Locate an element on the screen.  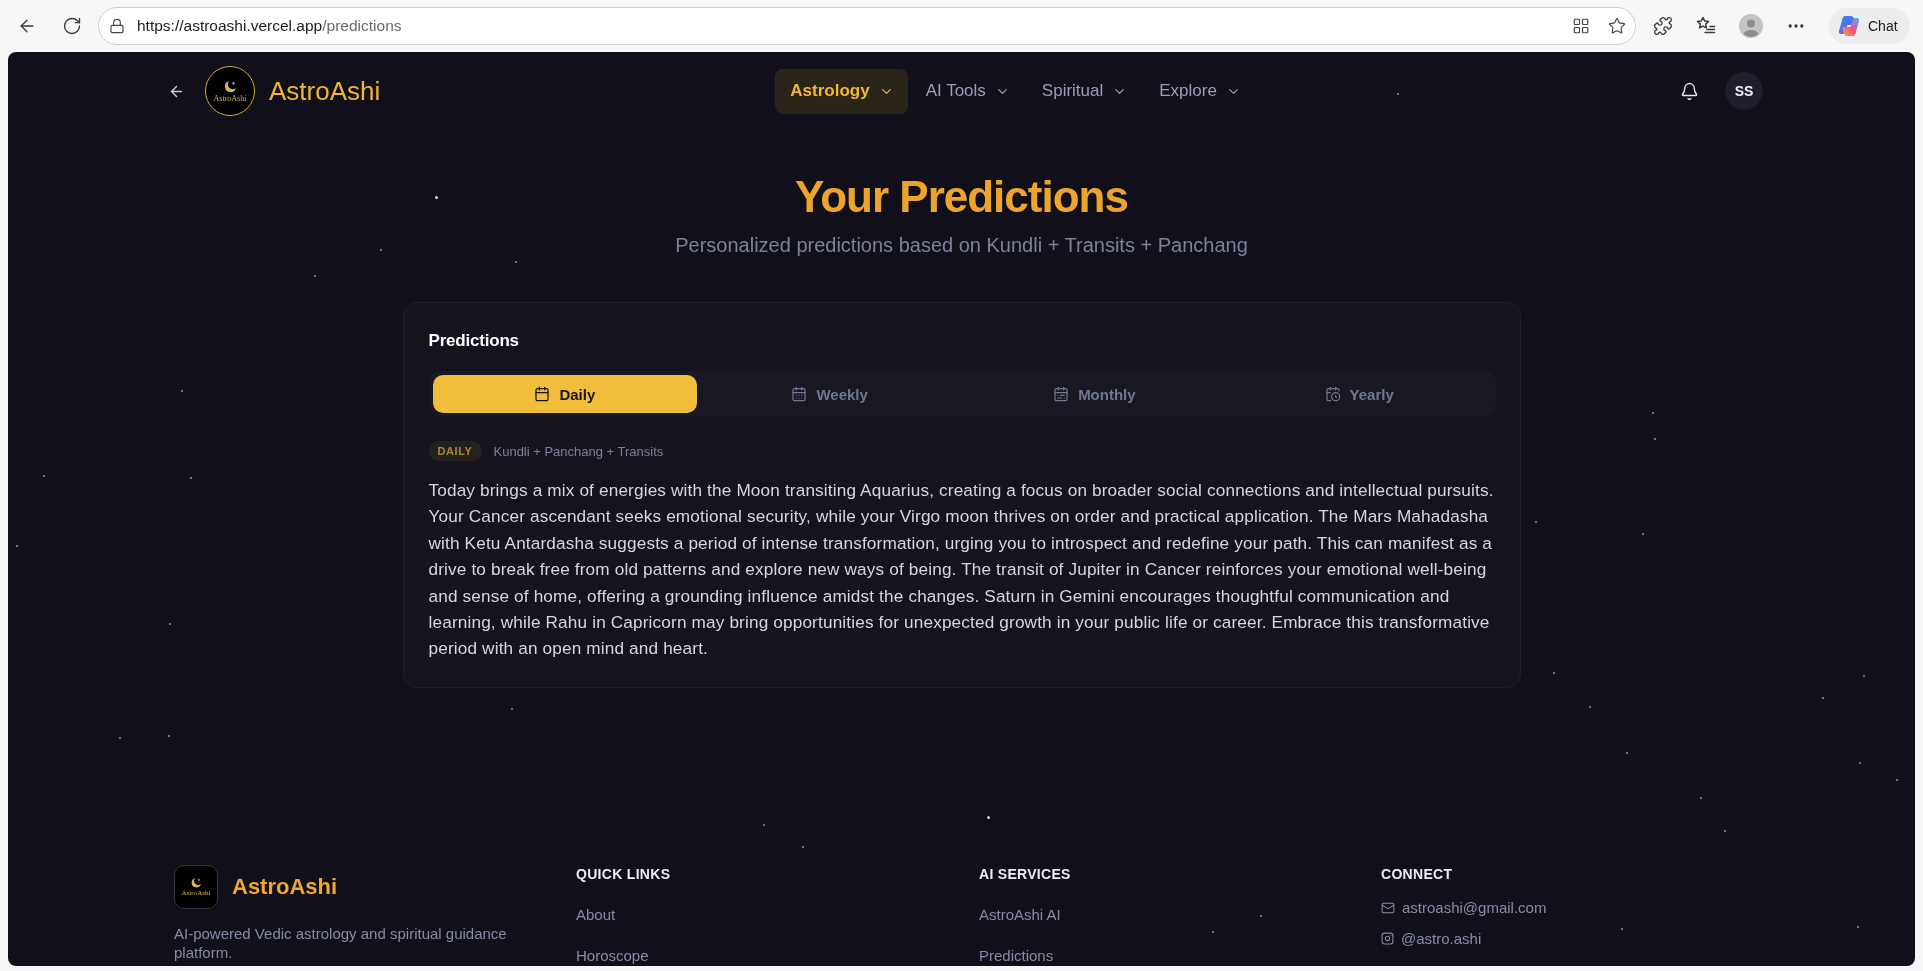
period-tab: Yearly is located at coordinates (1359, 394).